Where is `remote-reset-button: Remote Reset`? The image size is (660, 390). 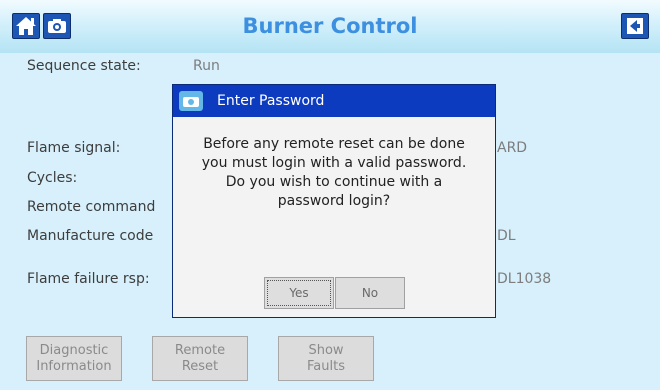
remote-reset-button: Remote Reset is located at coordinates (200, 358).